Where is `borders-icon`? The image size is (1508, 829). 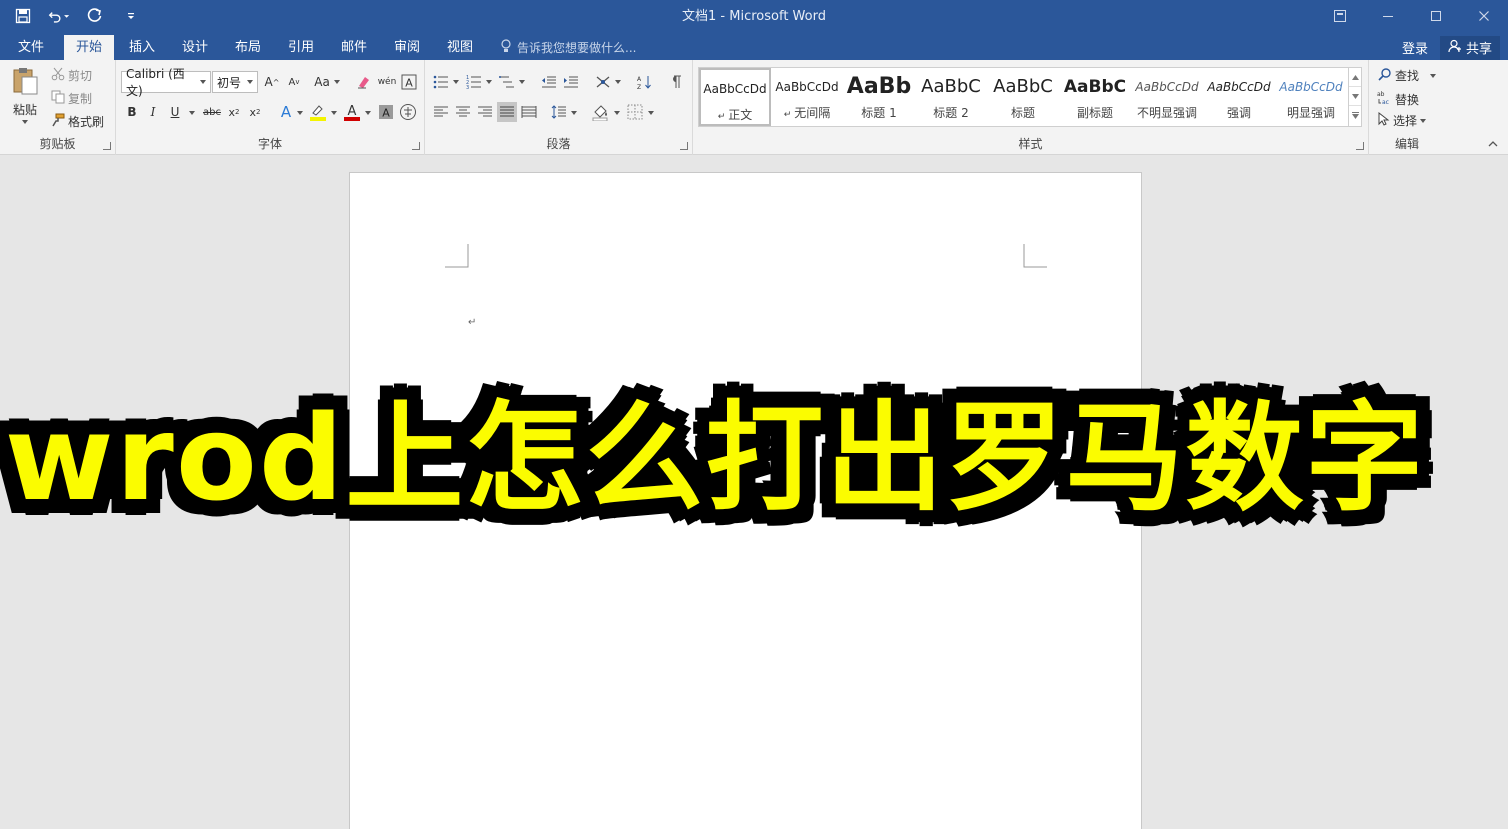
borders-icon is located at coordinates (635, 112).